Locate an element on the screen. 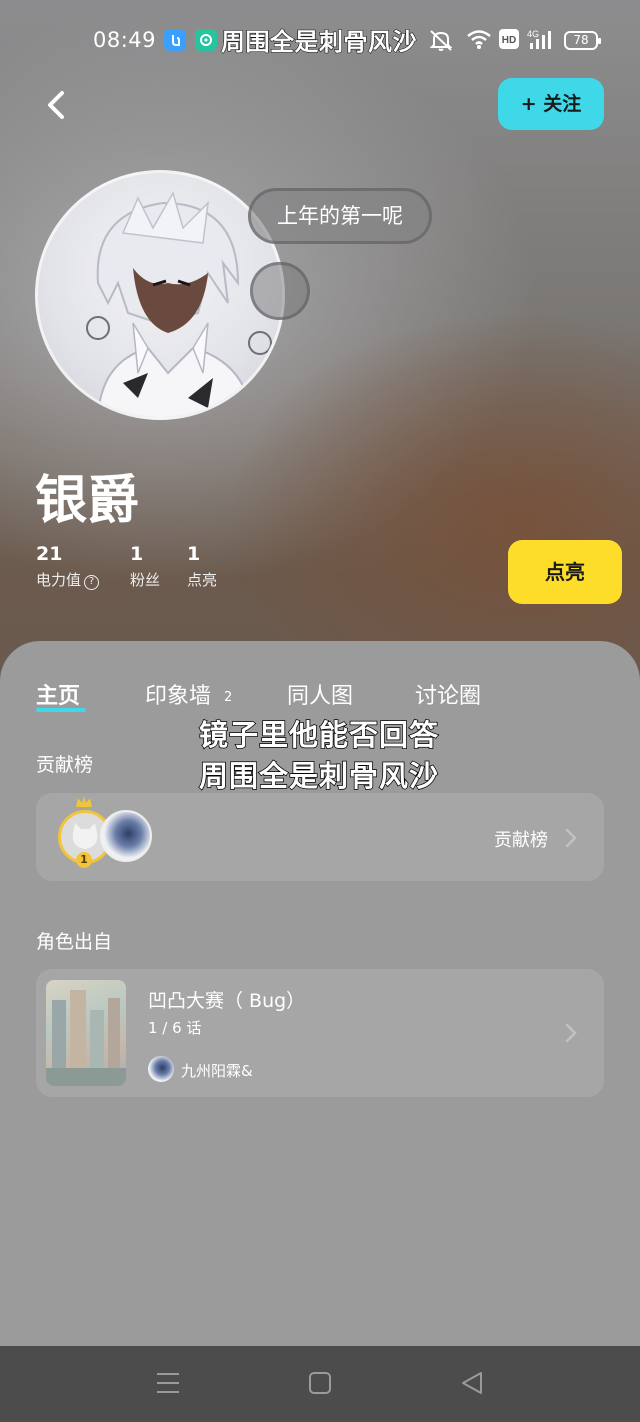 The width and height of the screenshot is (640, 1422). status-bar: 08:49 周围全是刺骨风沙 HD 4G 78 is located at coordinates (320, 40).